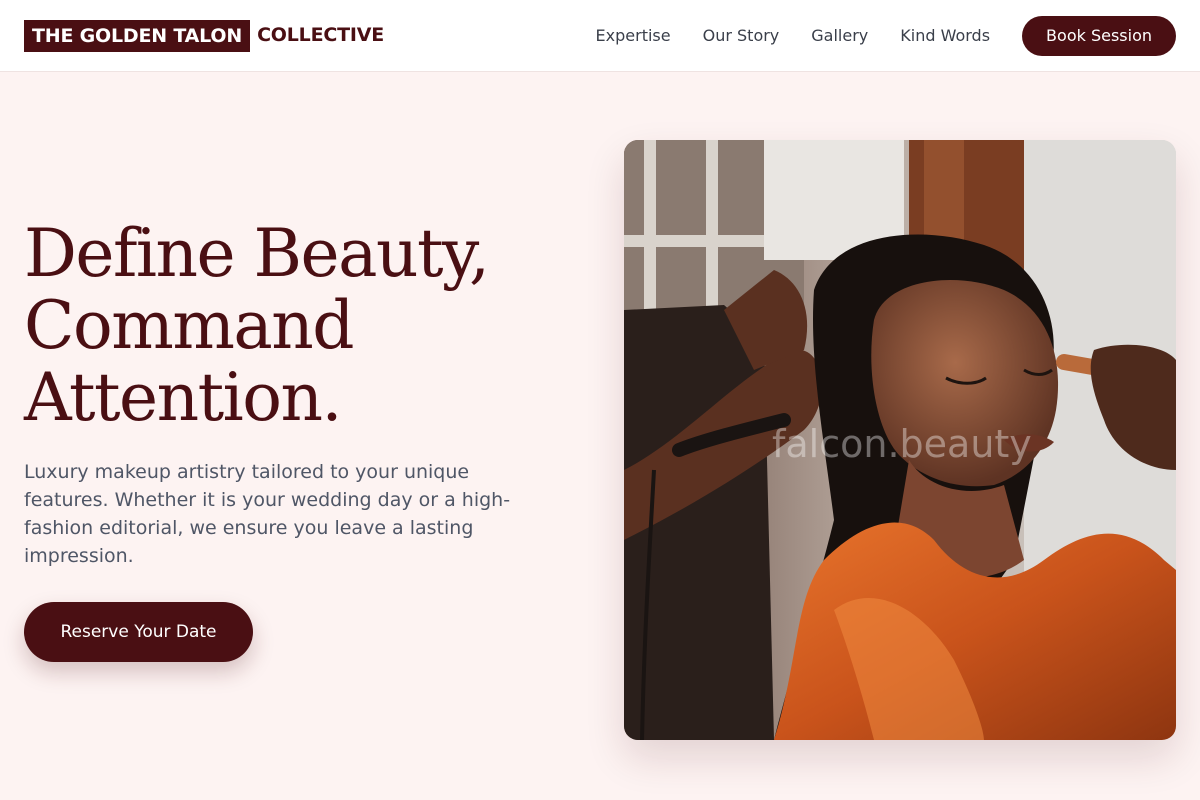 This screenshot has width=1200, height=800. Describe the element at coordinates (189, 325) in the screenshot. I see `hero-title-line: Command` at that location.